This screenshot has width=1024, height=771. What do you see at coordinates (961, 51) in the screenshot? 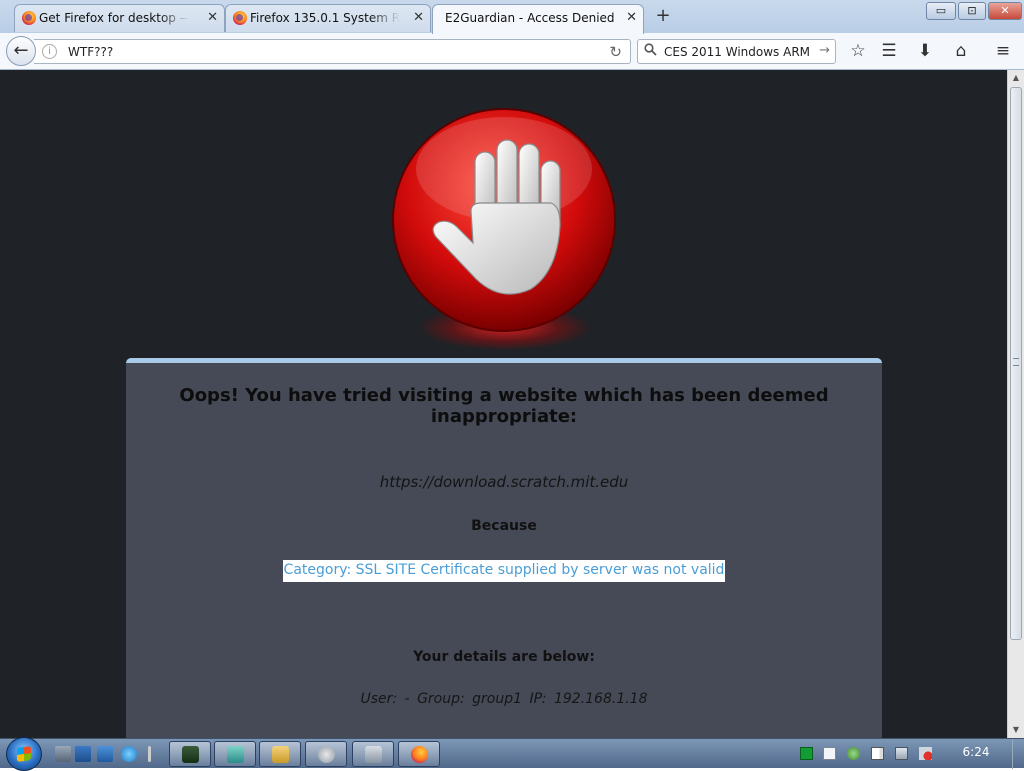
I see `home-icon: ⌂` at bounding box center [961, 51].